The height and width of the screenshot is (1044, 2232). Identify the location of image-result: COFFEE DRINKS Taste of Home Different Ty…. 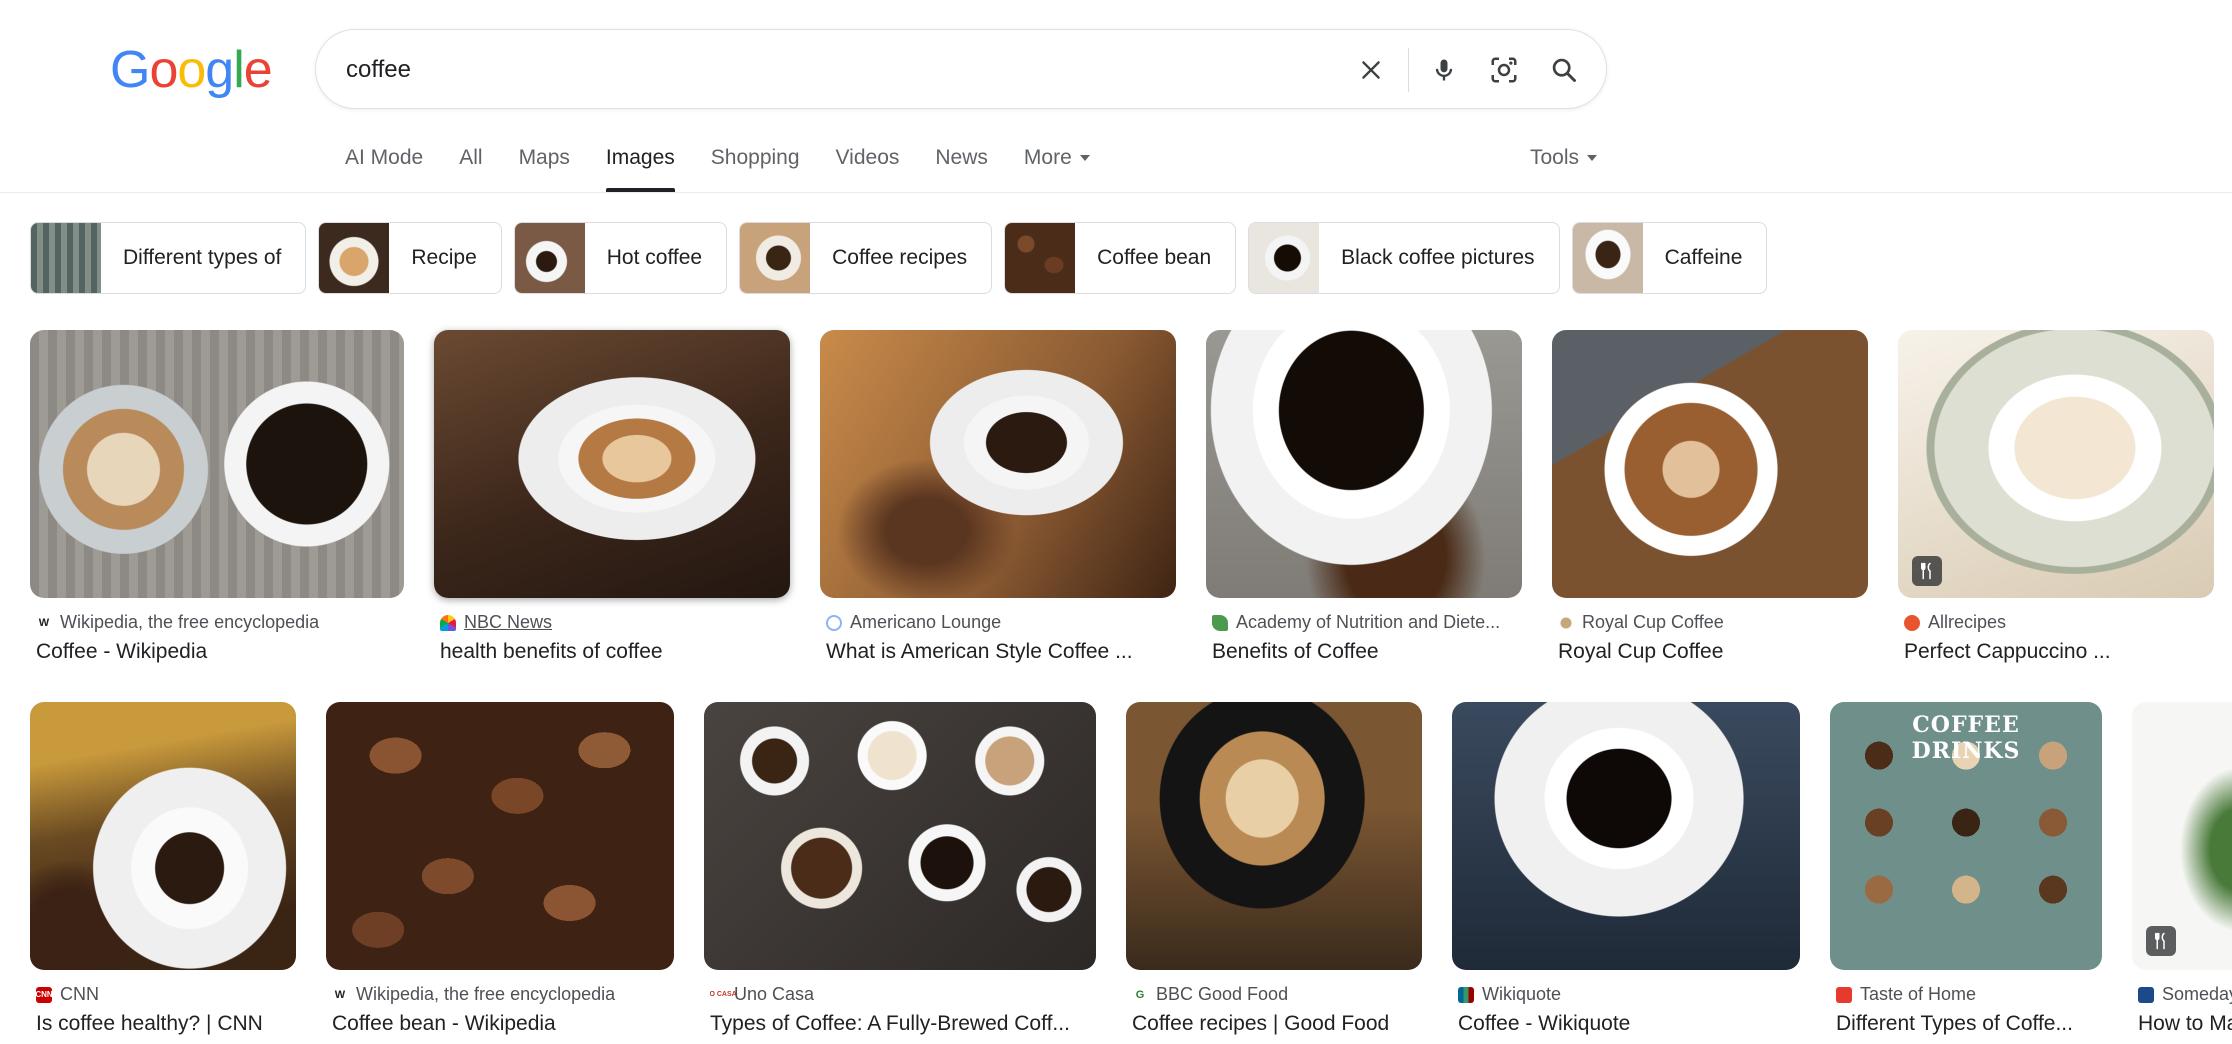
(1966, 873).